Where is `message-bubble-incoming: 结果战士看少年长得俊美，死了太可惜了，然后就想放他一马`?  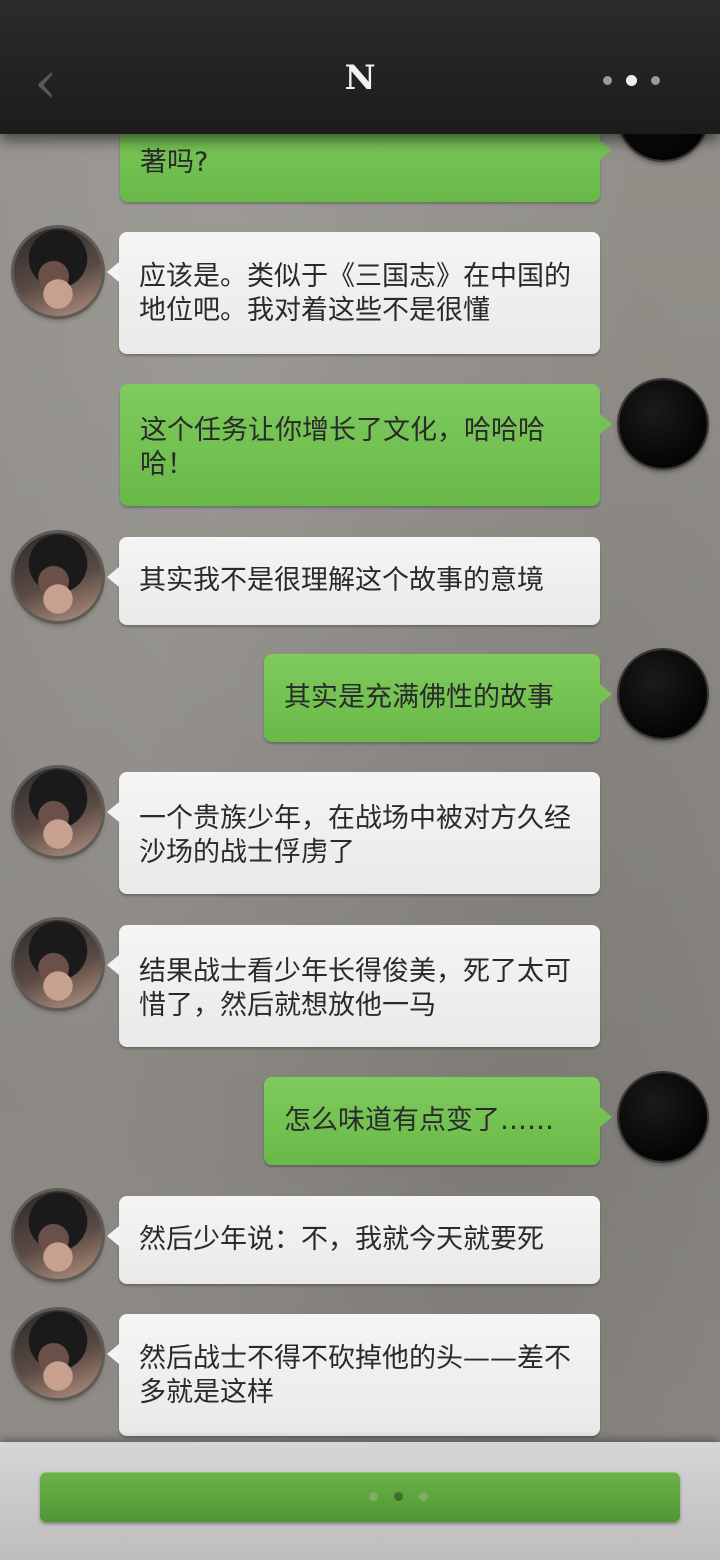
message-bubble-incoming: 结果战士看少年长得俊美，死了太可惜了，然后就想放他一马 is located at coordinates (353, 986).